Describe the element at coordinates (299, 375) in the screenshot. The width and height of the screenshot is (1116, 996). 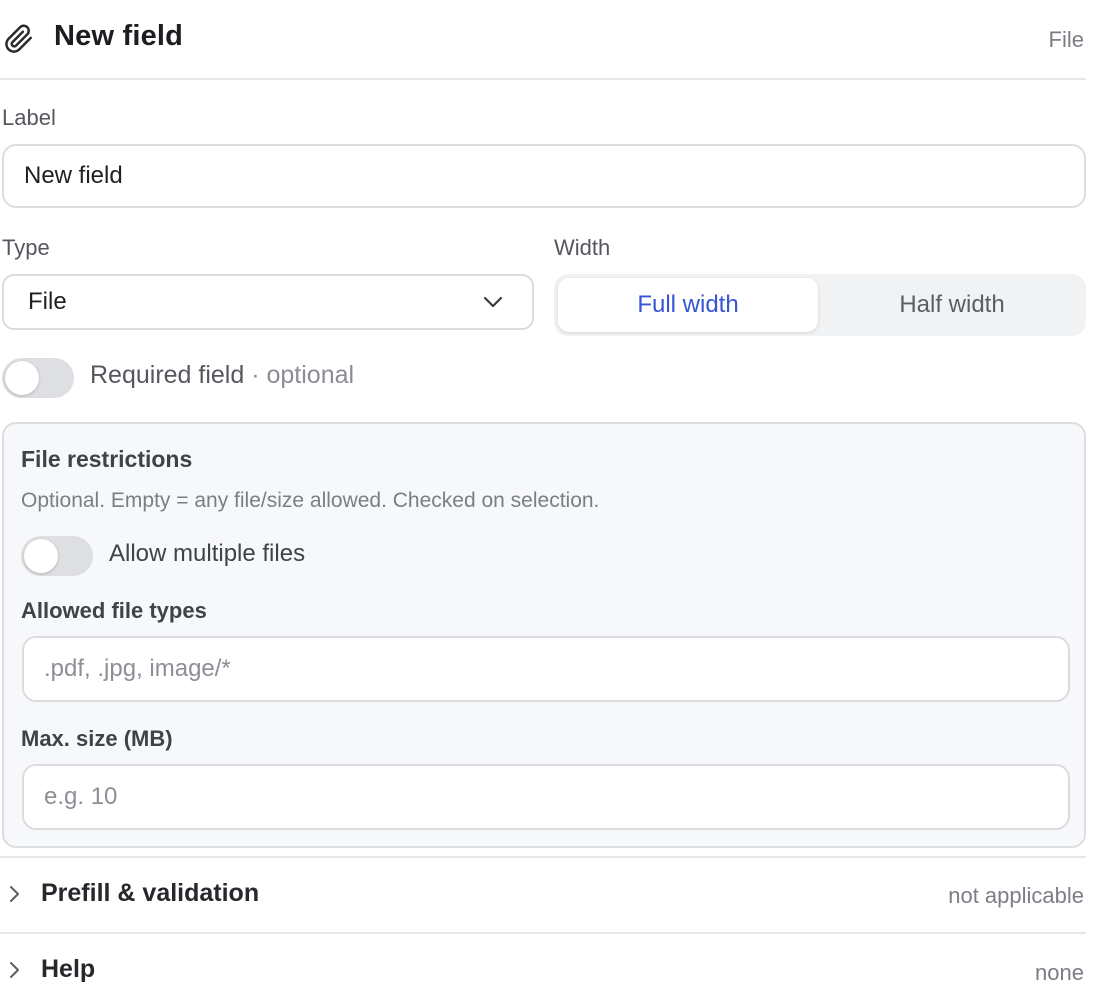
I see `required-optional-suffix: · optional` at that location.